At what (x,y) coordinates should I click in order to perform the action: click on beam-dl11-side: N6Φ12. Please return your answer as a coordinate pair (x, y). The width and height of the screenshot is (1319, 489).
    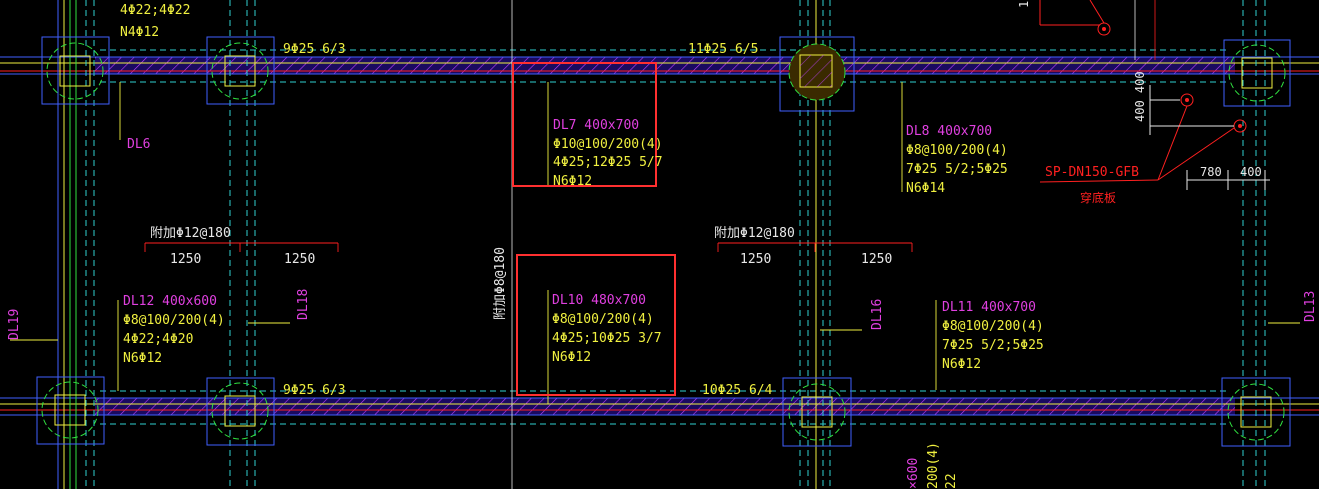
    Looking at the image, I should click on (961, 364).